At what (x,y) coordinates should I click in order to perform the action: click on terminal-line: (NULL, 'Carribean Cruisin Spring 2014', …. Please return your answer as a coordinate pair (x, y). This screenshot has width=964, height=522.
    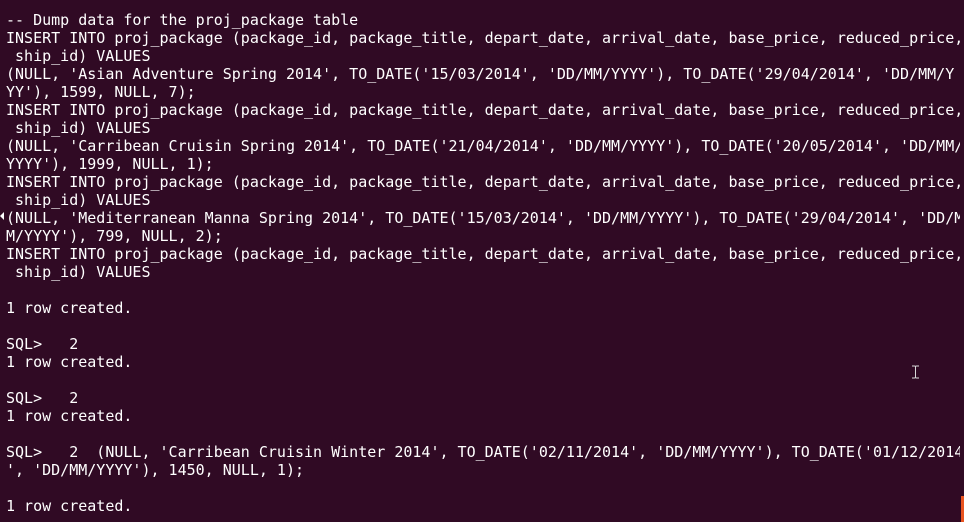
    Looking at the image, I should click on (483, 146).